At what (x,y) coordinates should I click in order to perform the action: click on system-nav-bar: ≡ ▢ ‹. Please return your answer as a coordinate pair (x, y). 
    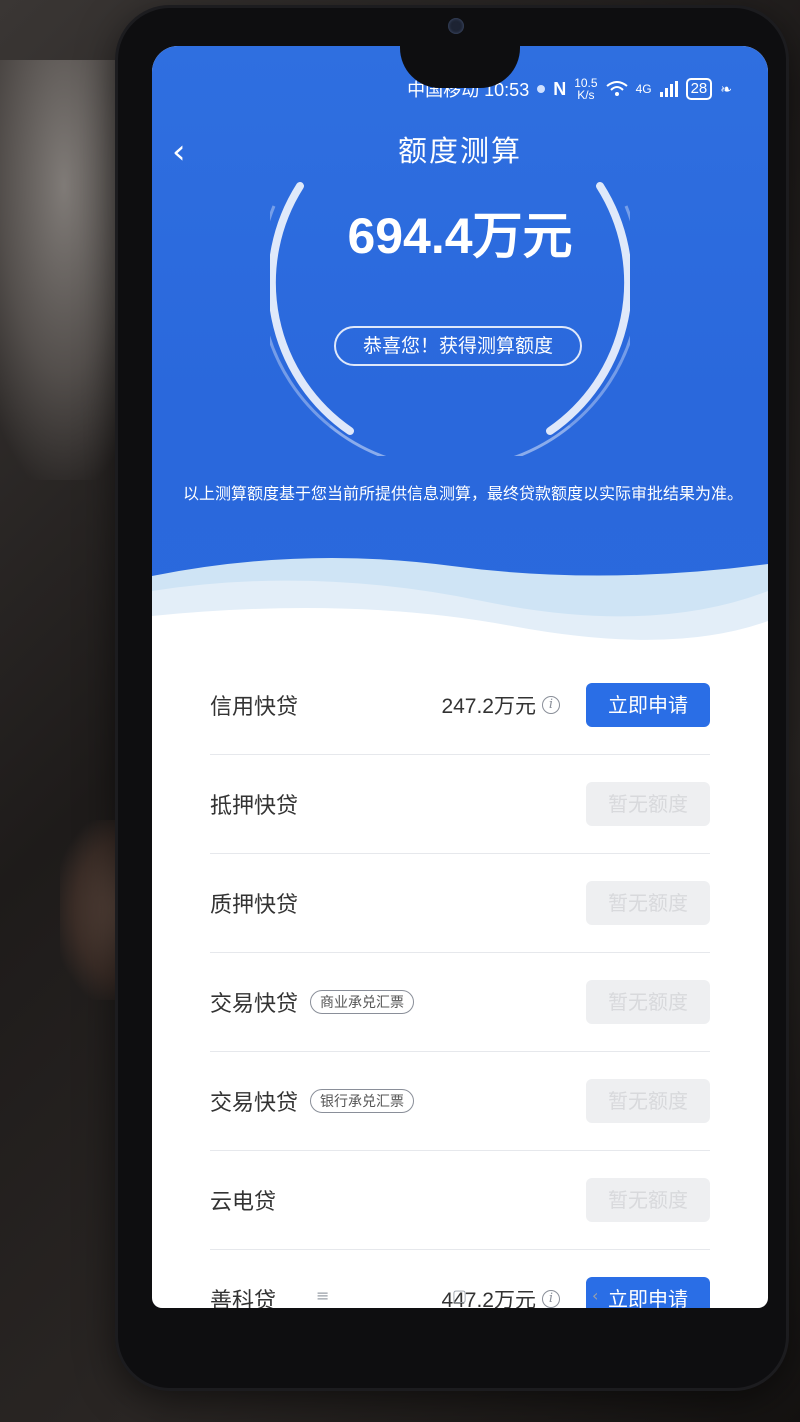
    Looking at the image, I should click on (460, 1297).